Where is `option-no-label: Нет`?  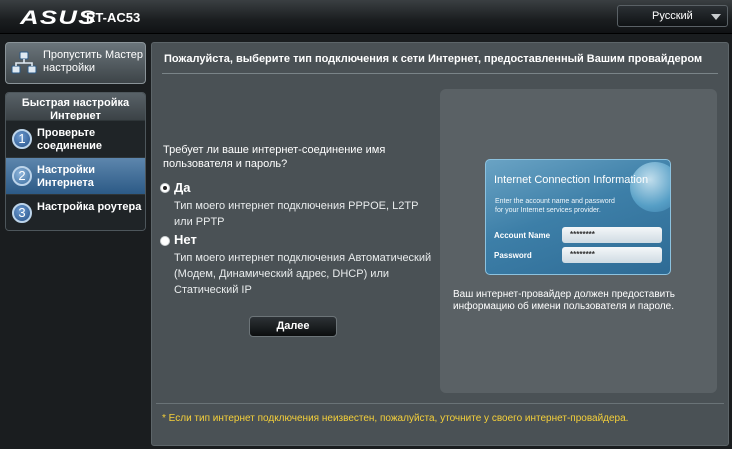
option-no-label: Нет is located at coordinates (185, 239).